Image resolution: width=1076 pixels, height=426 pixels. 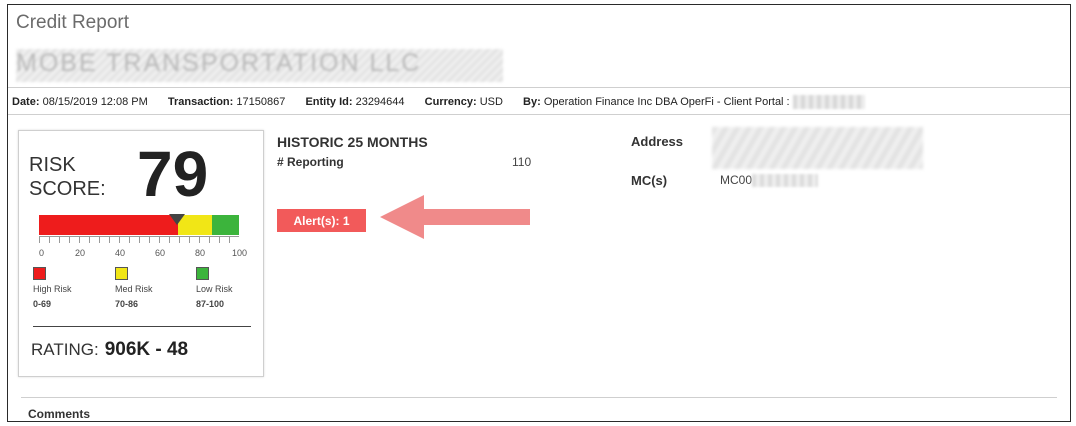 What do you see at coordinates (121, 273) in the screenshot?
I see `med-risk-swatch` at bounding box center [121, 273].